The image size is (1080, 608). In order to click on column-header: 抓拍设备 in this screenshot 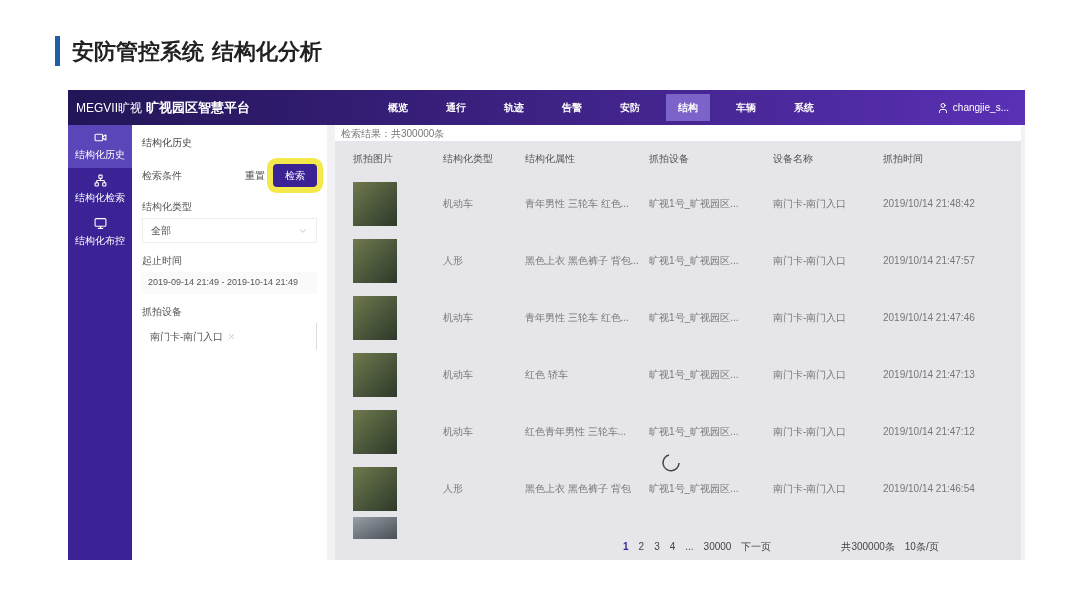, I will do `click(669, 158)`.